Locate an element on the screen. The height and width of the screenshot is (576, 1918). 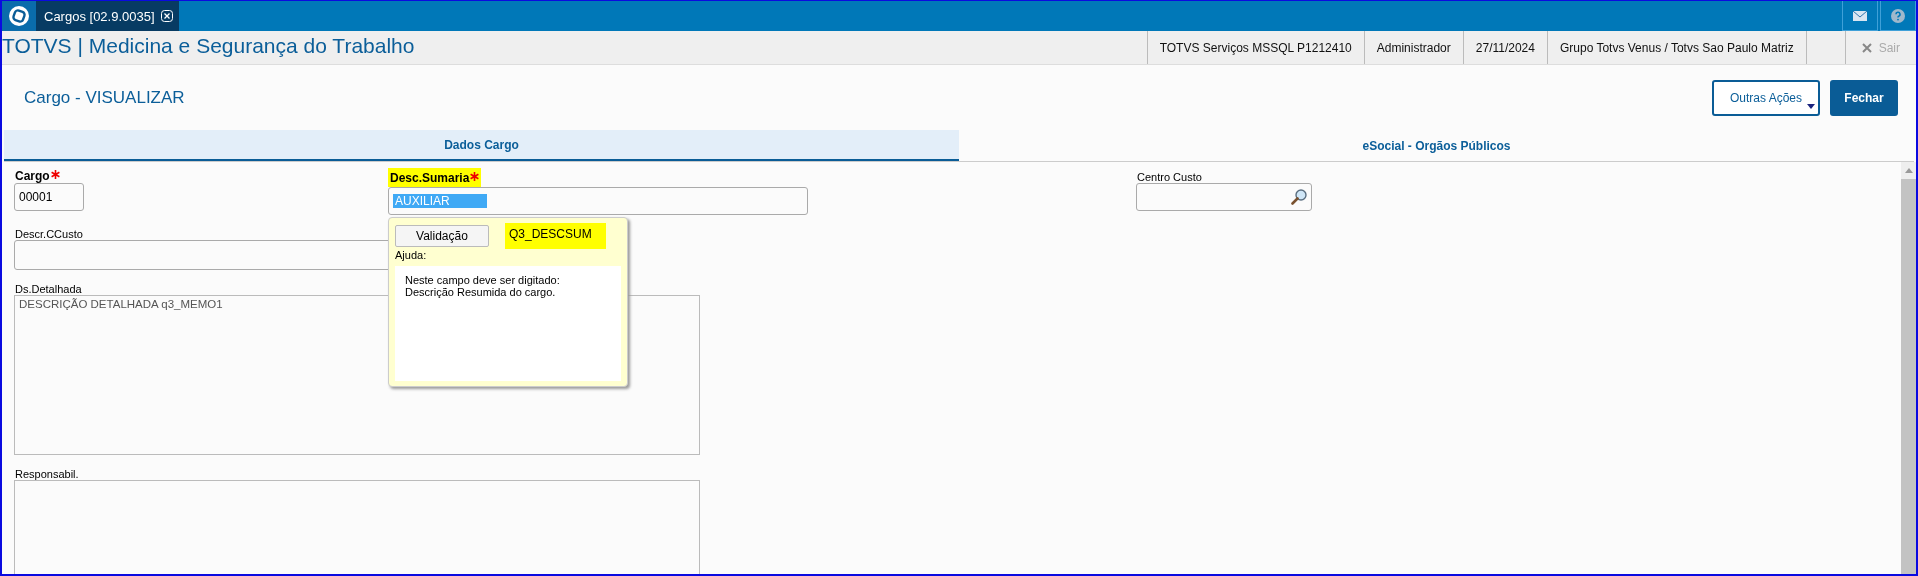
info-cell: TOTVS Serviços MSSQL P1212410 is located at coordinates (1255, 47).